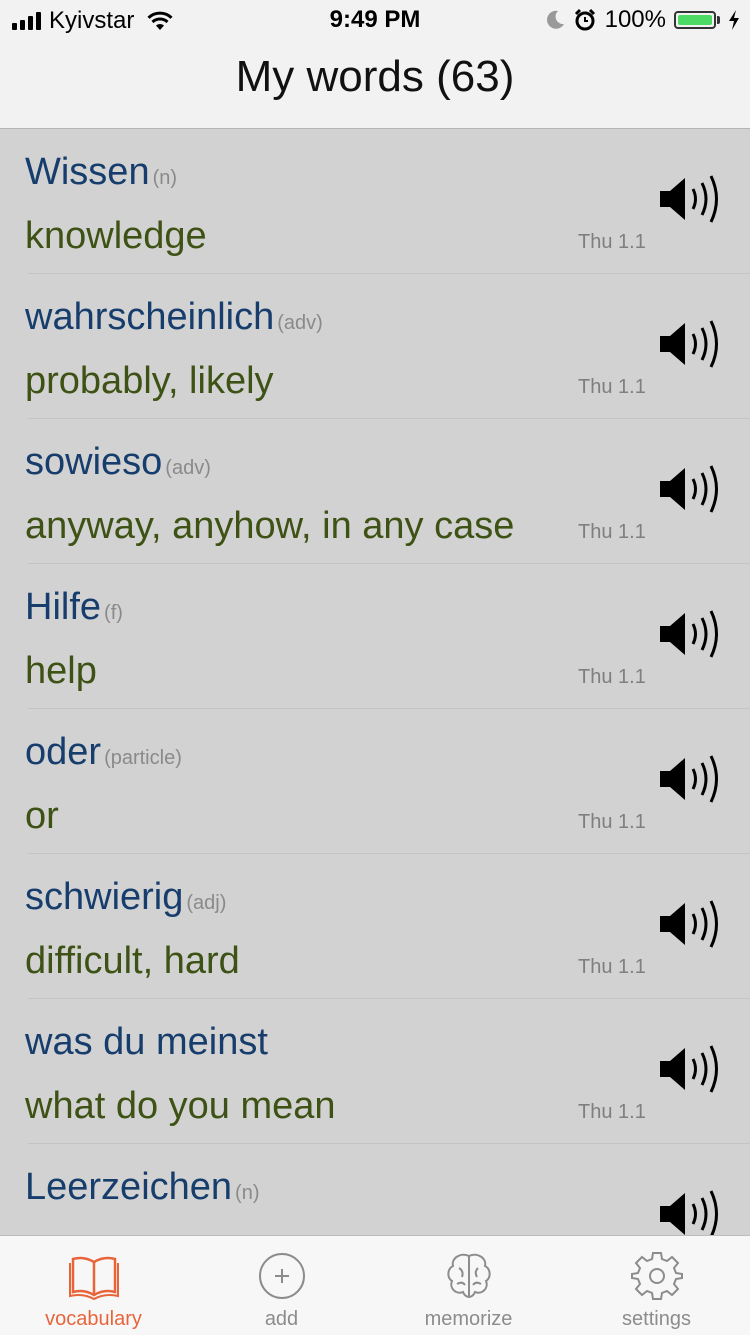  Describe the element at coordinates (180, 1106) in the screenshot. I see `translation-text: what do you mean` at that location.